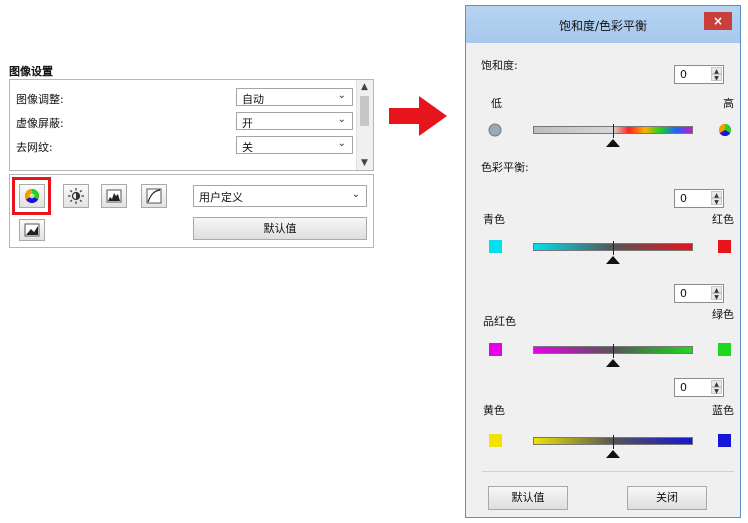 This screenshot has height=523, width=748. I want to click on yellow-blue-slider-thumb, so click(613, 454).